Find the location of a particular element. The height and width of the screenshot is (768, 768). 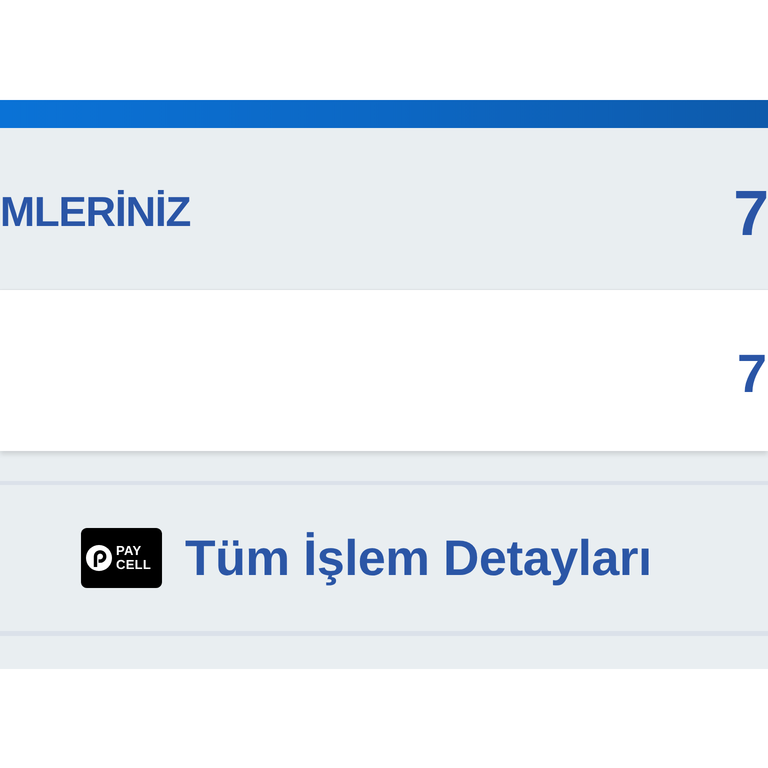

details-link: PAY CELL Tüm İşlem Detayları is located at coordinates (366, 558).